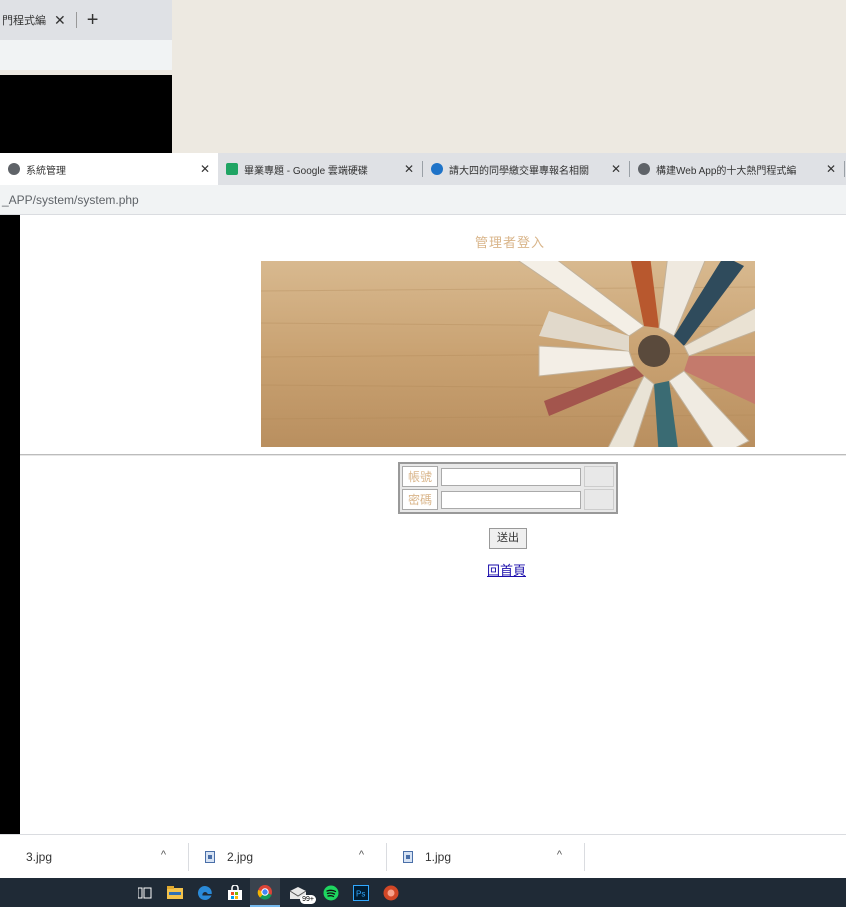 The width and height of the screenshot is (846, 907). Describe the element at coordinates (39, 856) in the screenshot. I see `download-filename: 3.jpg` at that location.